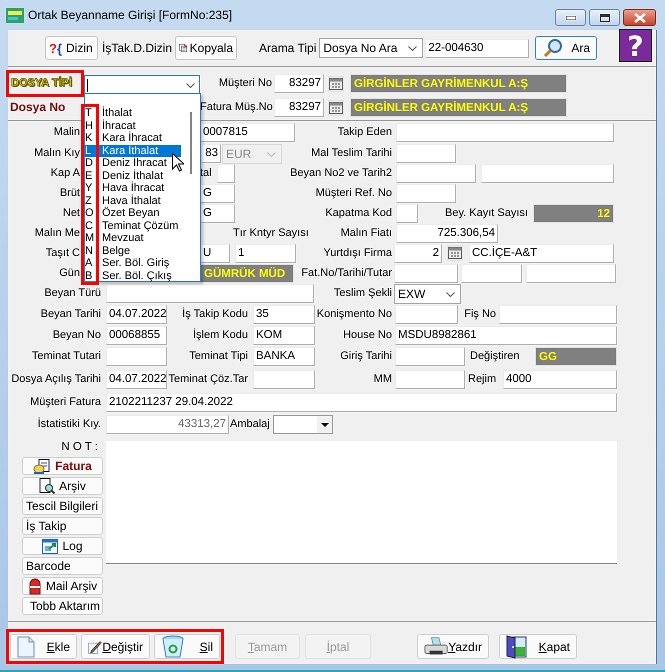 The width and height of the screenshot is (665, 672). Describe the element at coordinates (140, 276) in the screenshot. I see `list-item: Ser. Böl. Çıkış` at that location.